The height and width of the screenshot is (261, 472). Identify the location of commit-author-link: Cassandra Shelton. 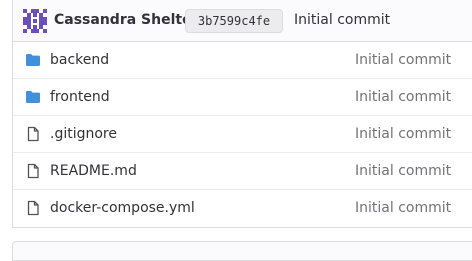
(128, 20).